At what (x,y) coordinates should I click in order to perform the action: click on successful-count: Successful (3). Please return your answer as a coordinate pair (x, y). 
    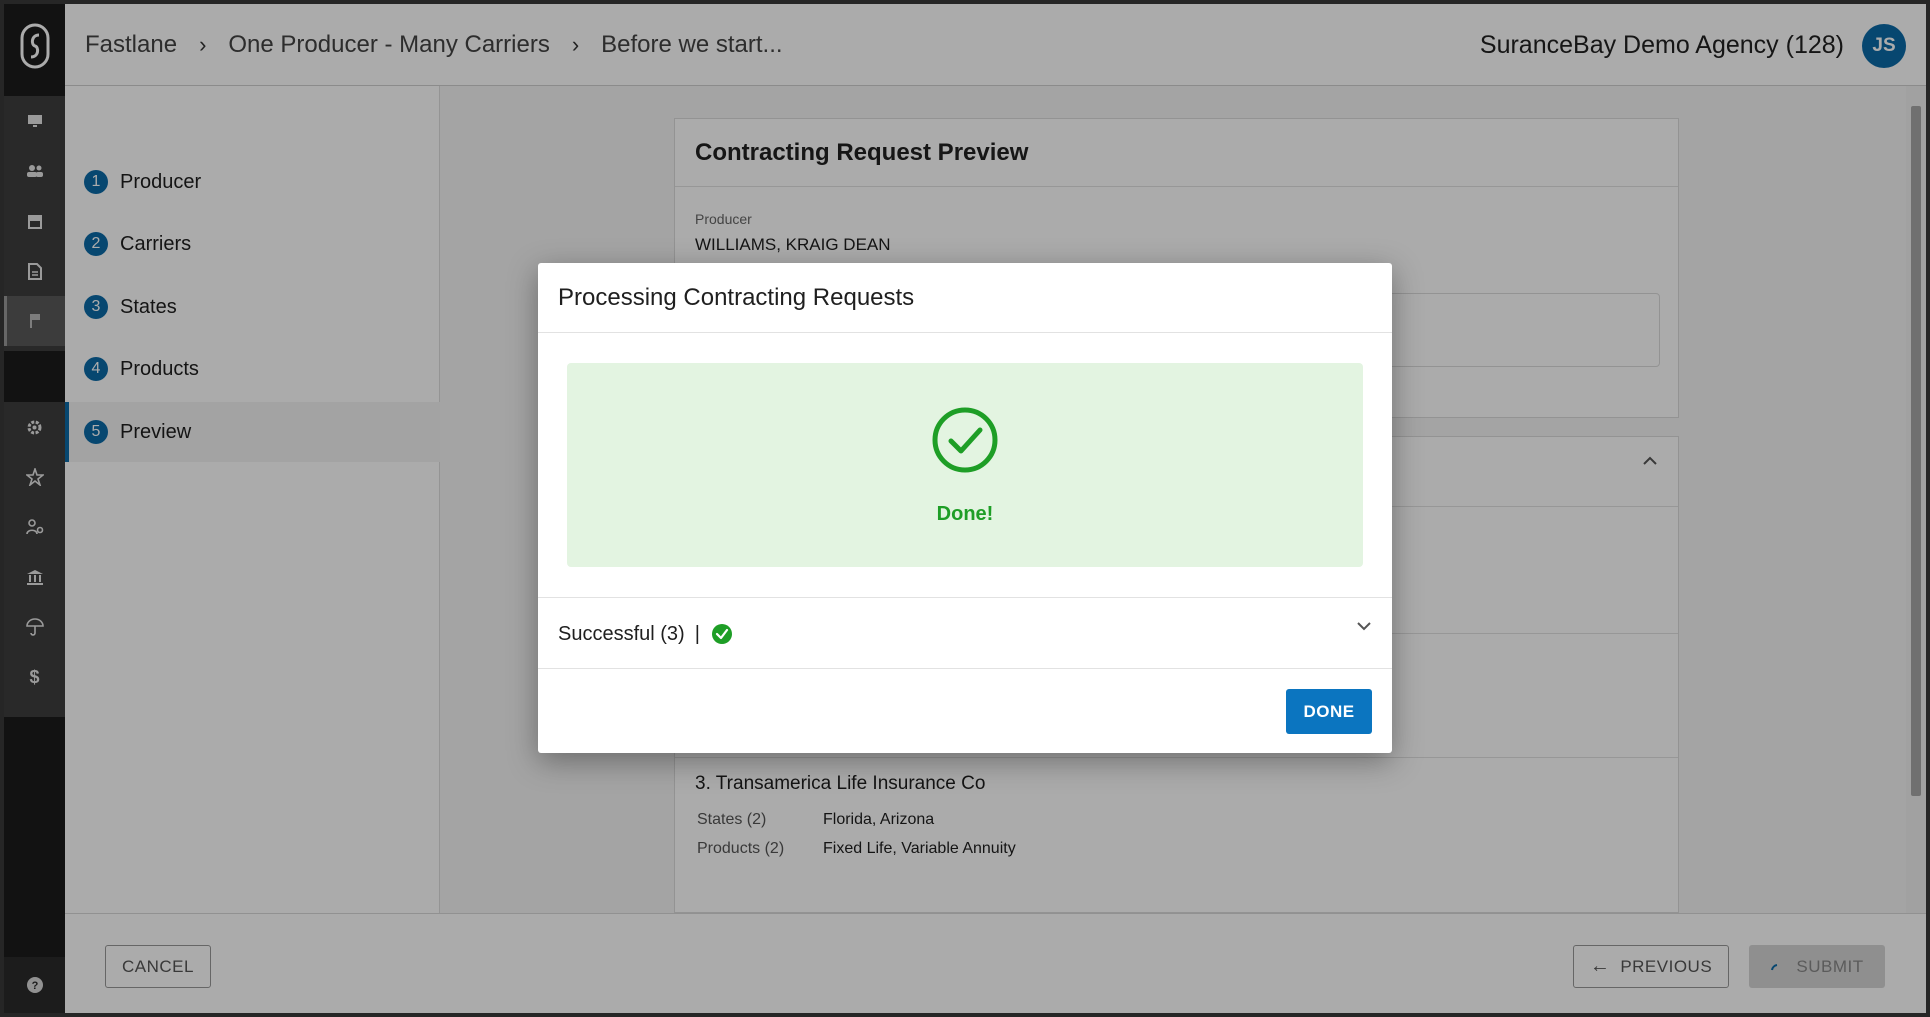
    Looking at the image, I should click on (621, 633).